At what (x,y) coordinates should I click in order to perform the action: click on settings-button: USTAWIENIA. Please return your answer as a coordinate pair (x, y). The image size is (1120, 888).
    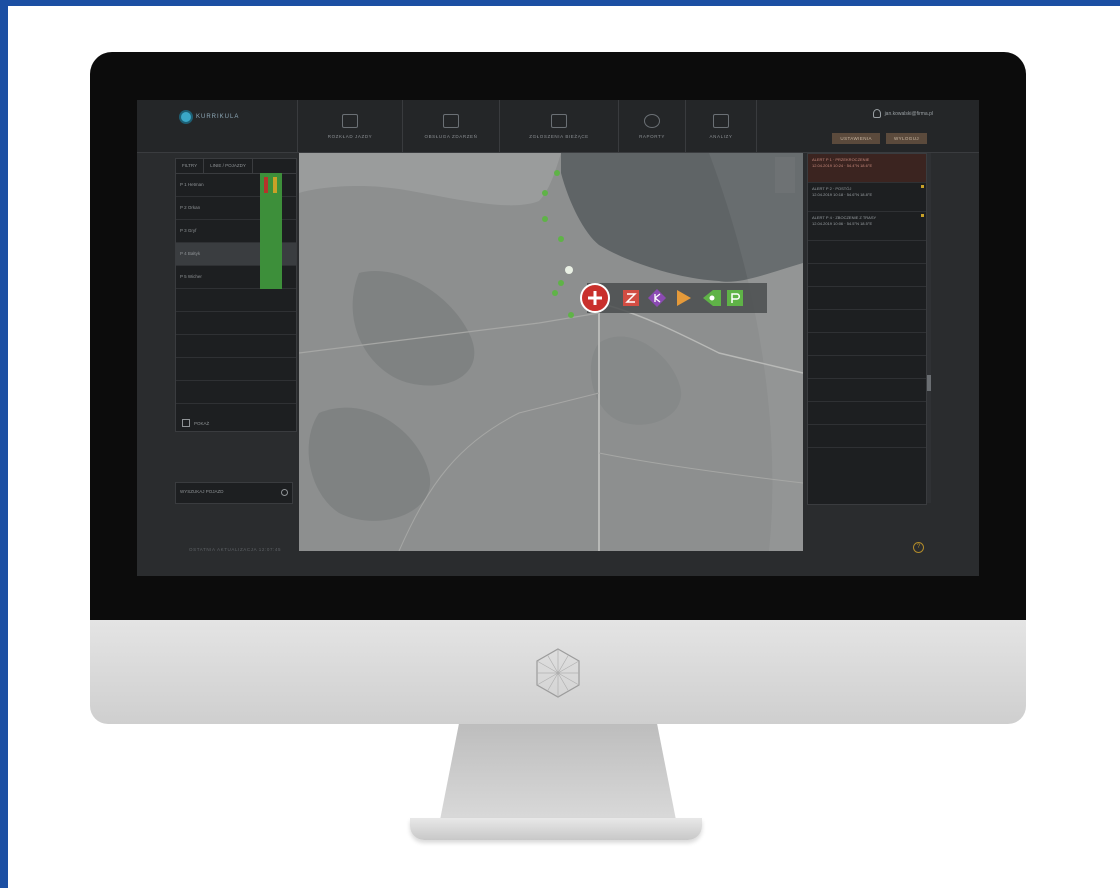
    Looking at the image, I should click on (856, 138).